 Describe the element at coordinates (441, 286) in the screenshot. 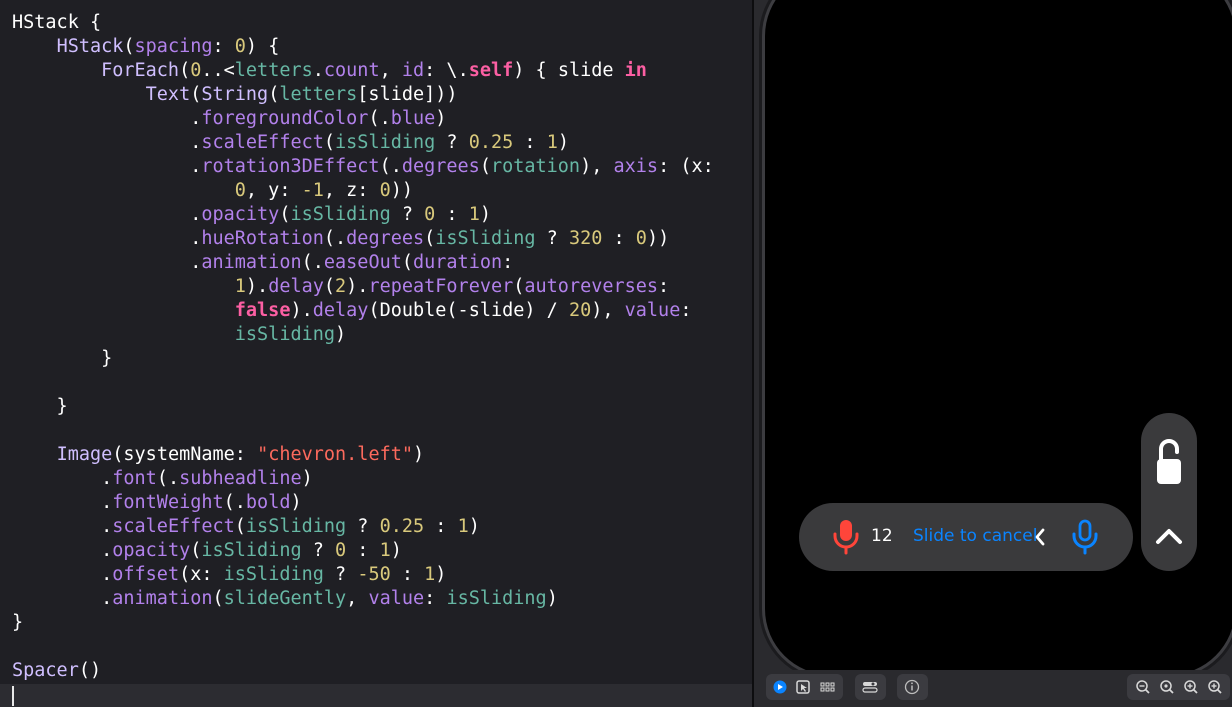

I see `code-token: repeatForever` at that location.